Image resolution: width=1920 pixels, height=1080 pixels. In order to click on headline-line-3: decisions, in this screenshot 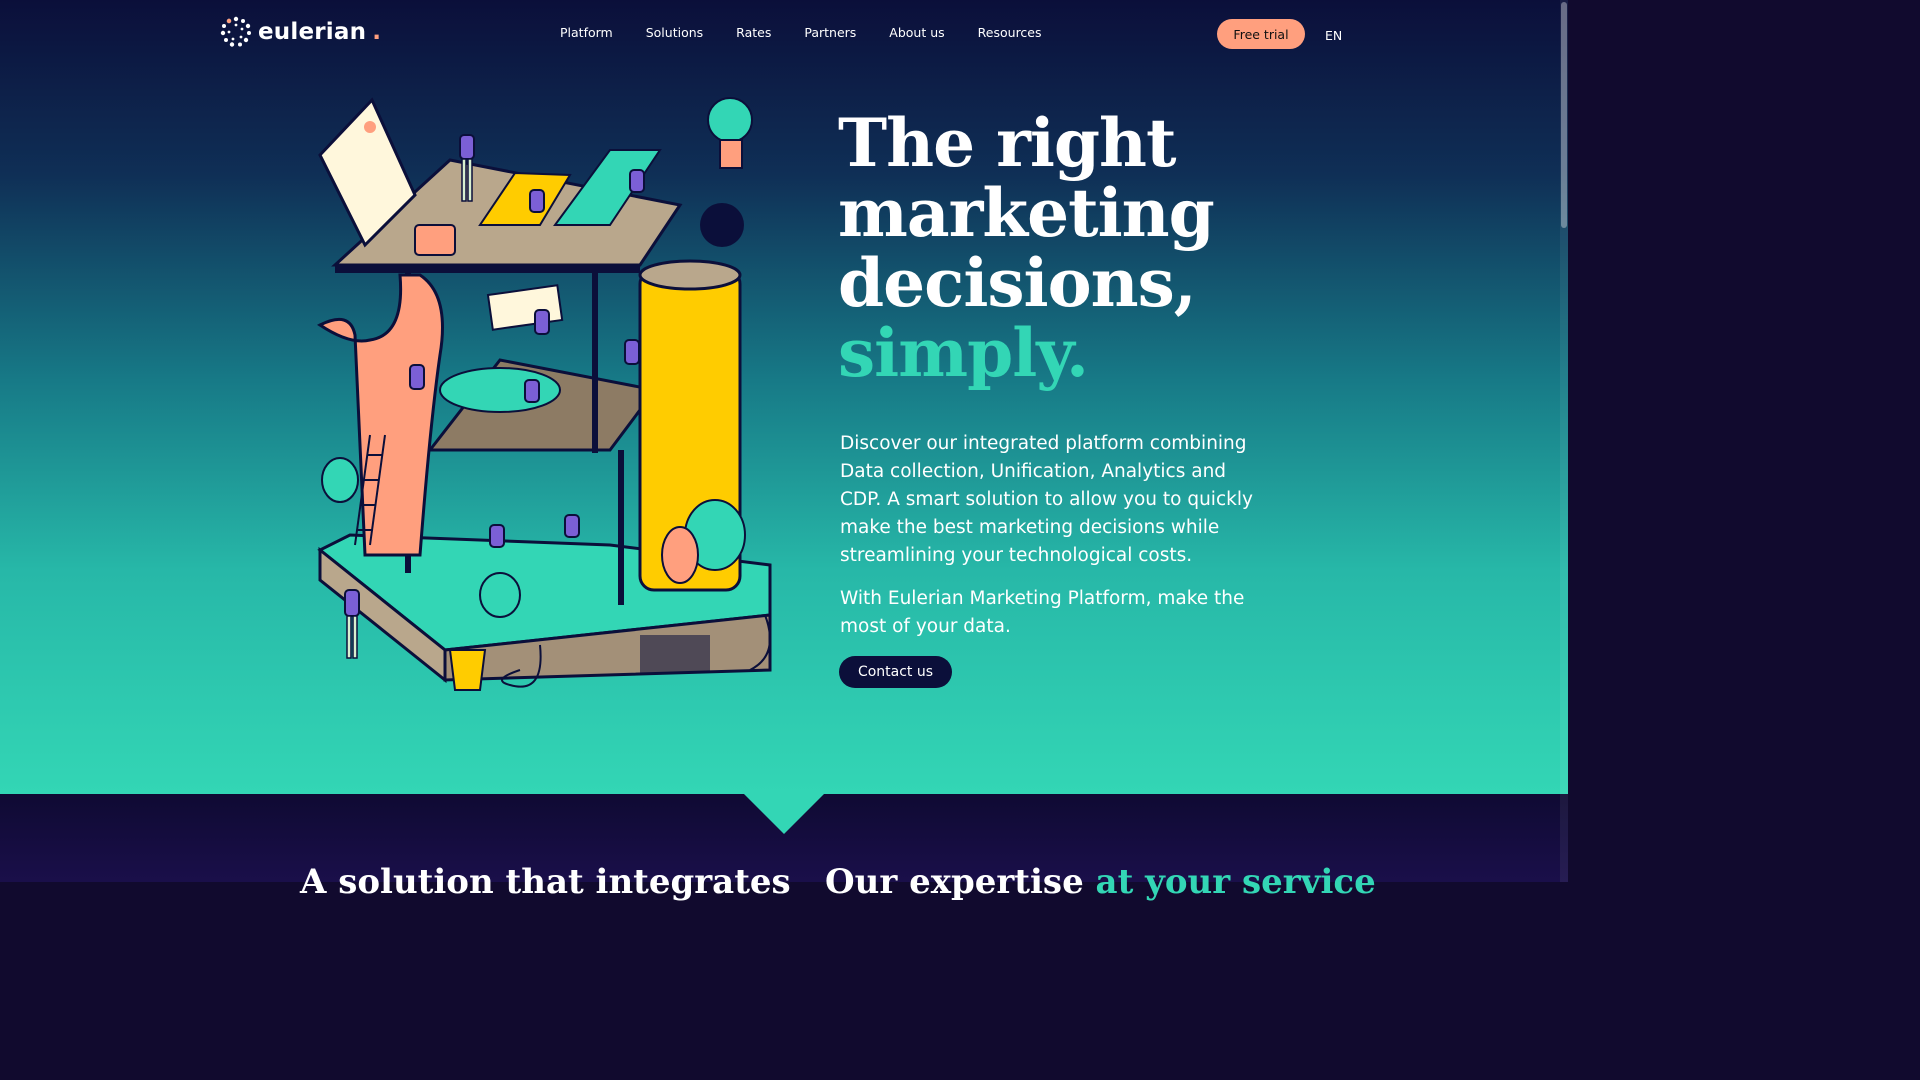, I will do `click(1017, 283)`.